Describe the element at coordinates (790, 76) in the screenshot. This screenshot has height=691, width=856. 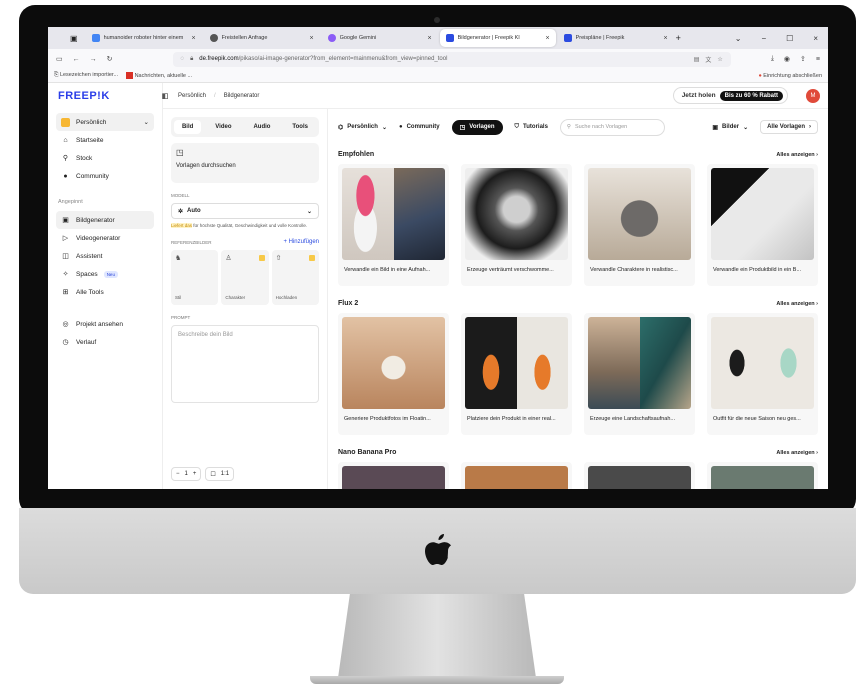
I see `setup-link: ● Einrichtung abschließen` at that location.